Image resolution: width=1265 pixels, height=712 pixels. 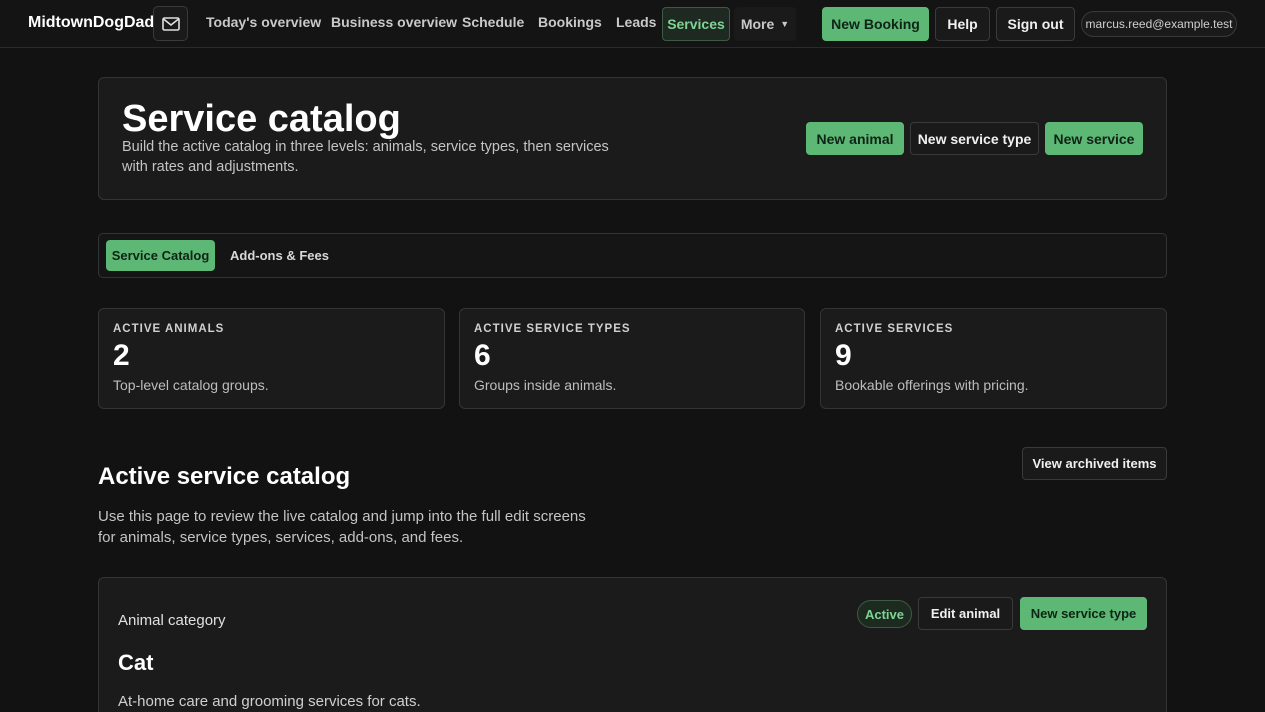 What do you see at coordinates (570, 22) in the screenshot?
I see `nav-bookings: Bookings` at bounding box center [570, 22].